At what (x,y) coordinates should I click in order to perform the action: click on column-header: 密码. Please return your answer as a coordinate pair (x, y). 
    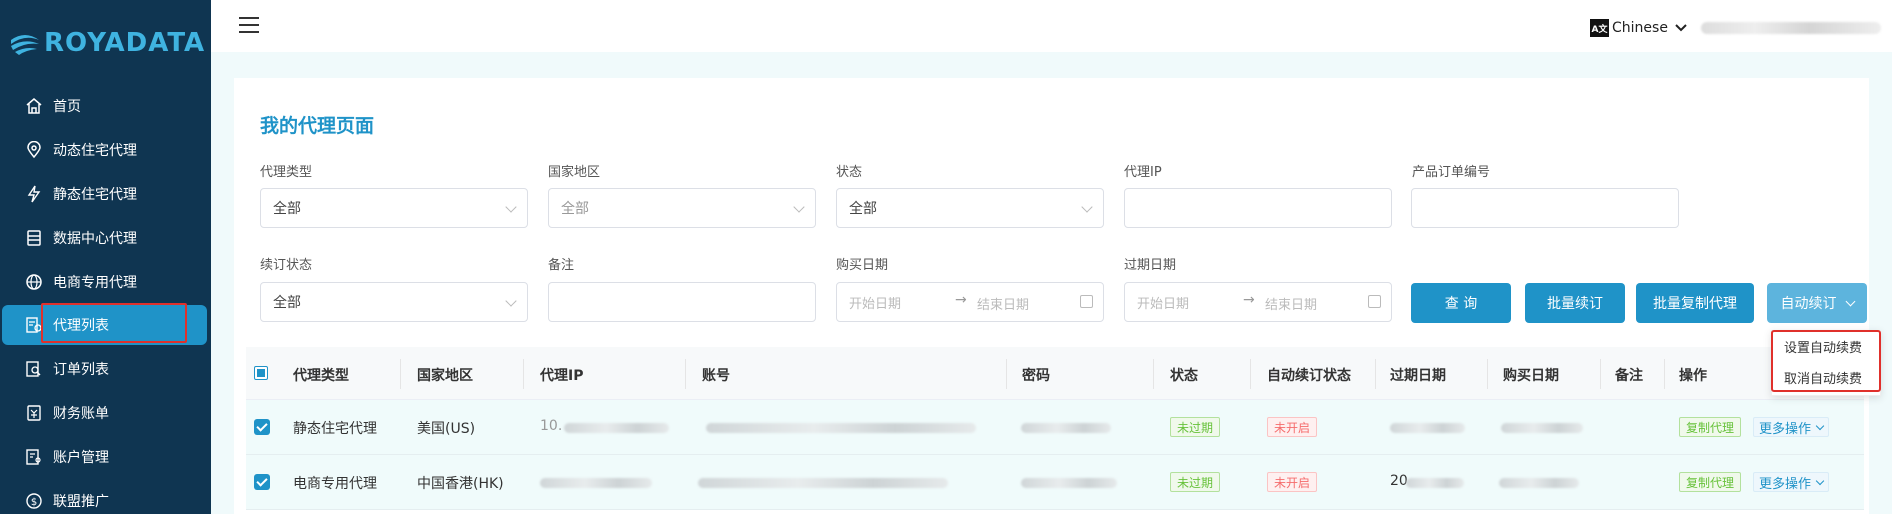
    Looking at the image, I should click on (1036, 376).